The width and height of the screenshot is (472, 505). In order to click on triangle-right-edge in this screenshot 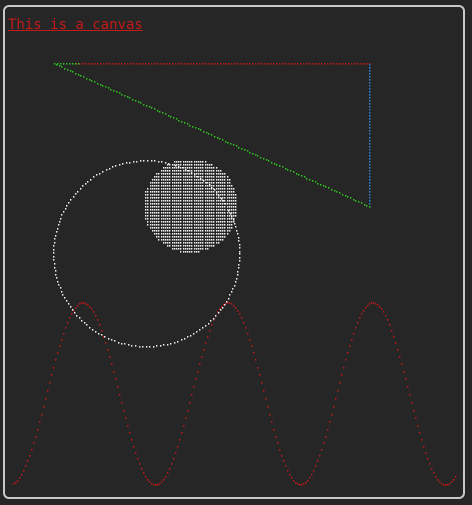, I will do `click(370, 136)`.